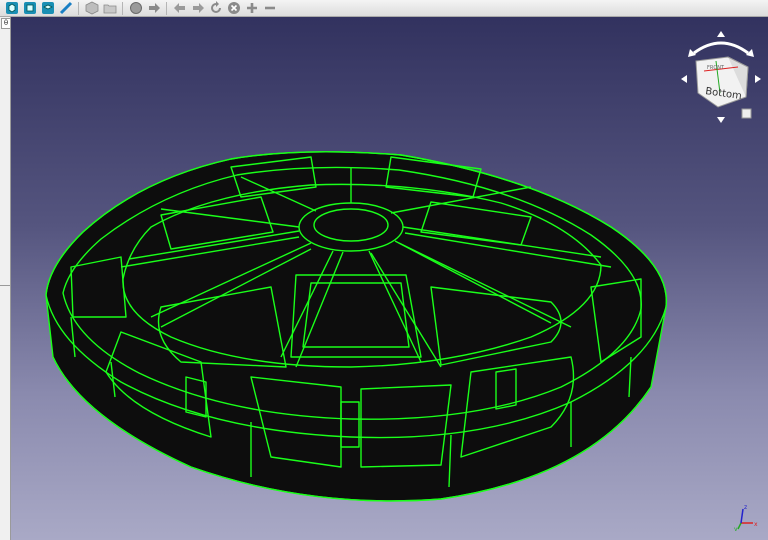  I want to click on measure-icon, so click(65, 8).